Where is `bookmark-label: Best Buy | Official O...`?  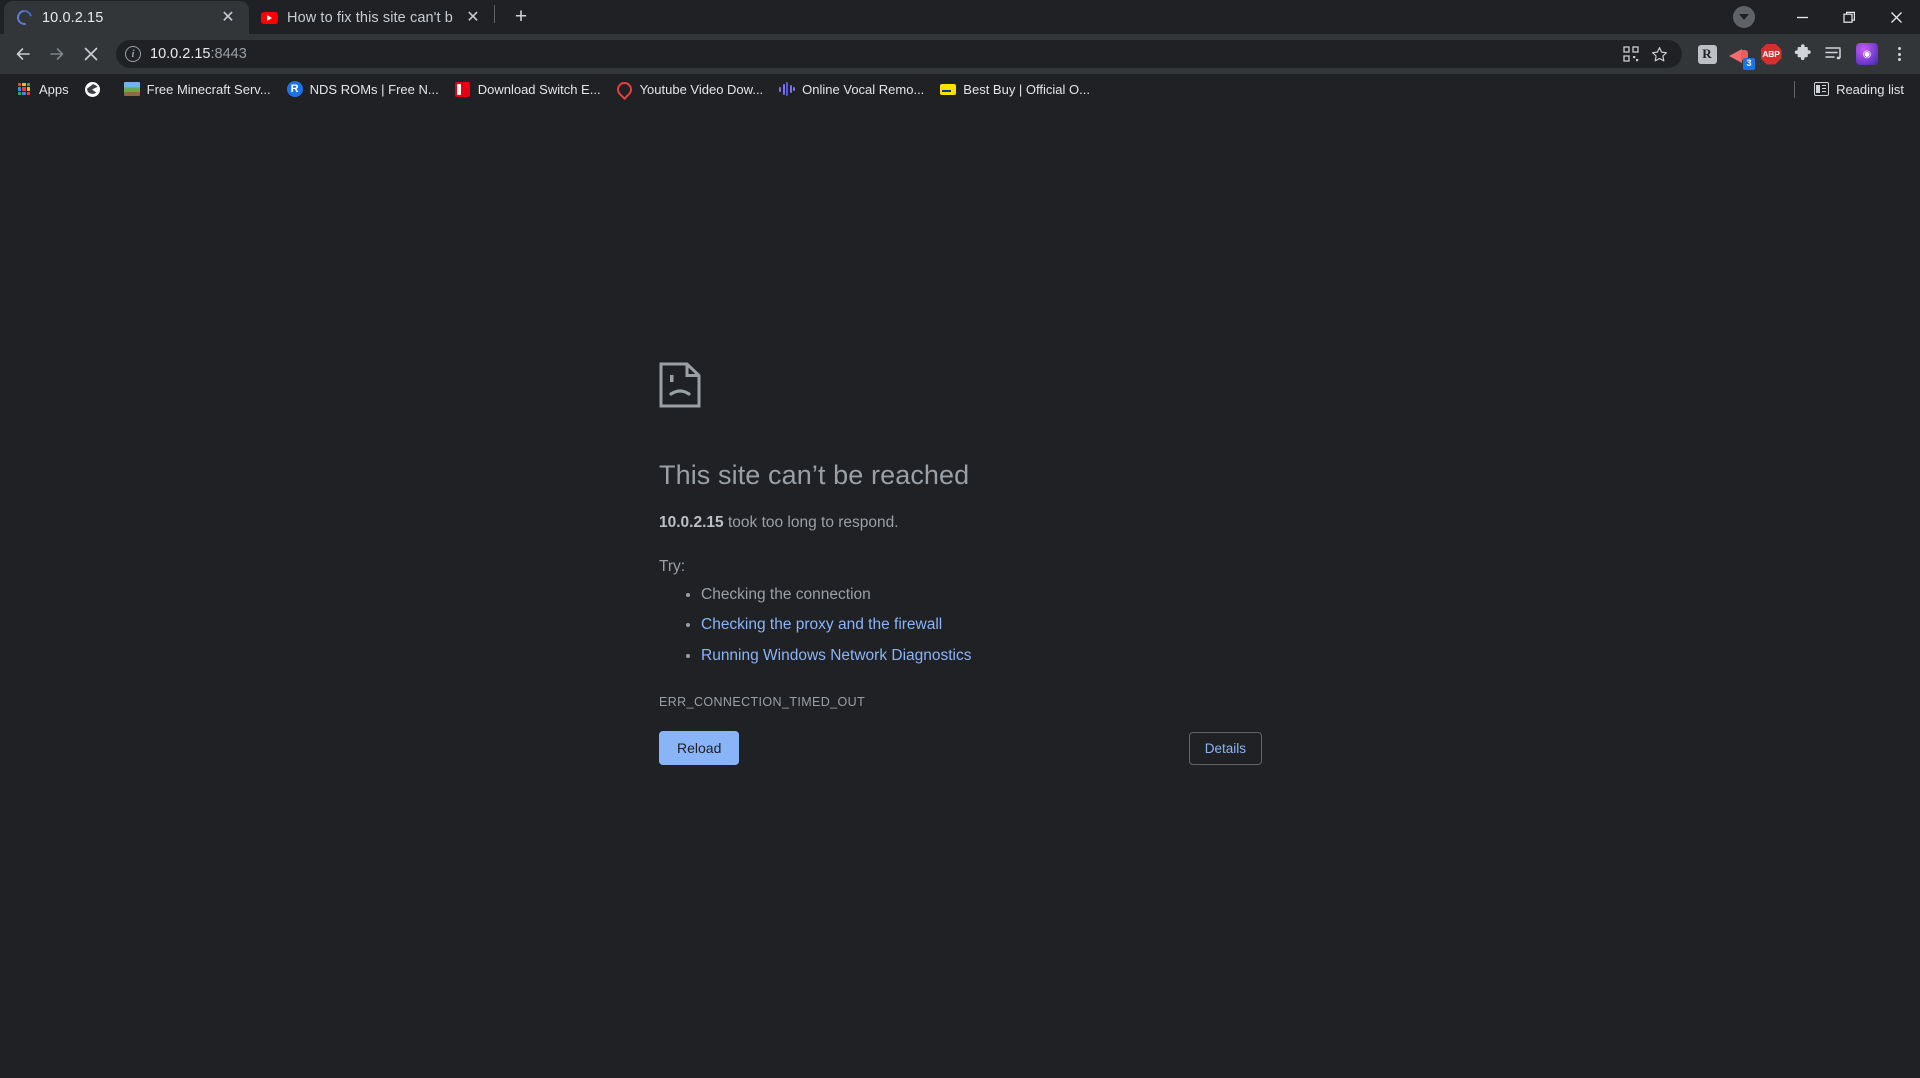 bookmark-label: Best Buy | Official O... is located at coordinates (1026, 89).